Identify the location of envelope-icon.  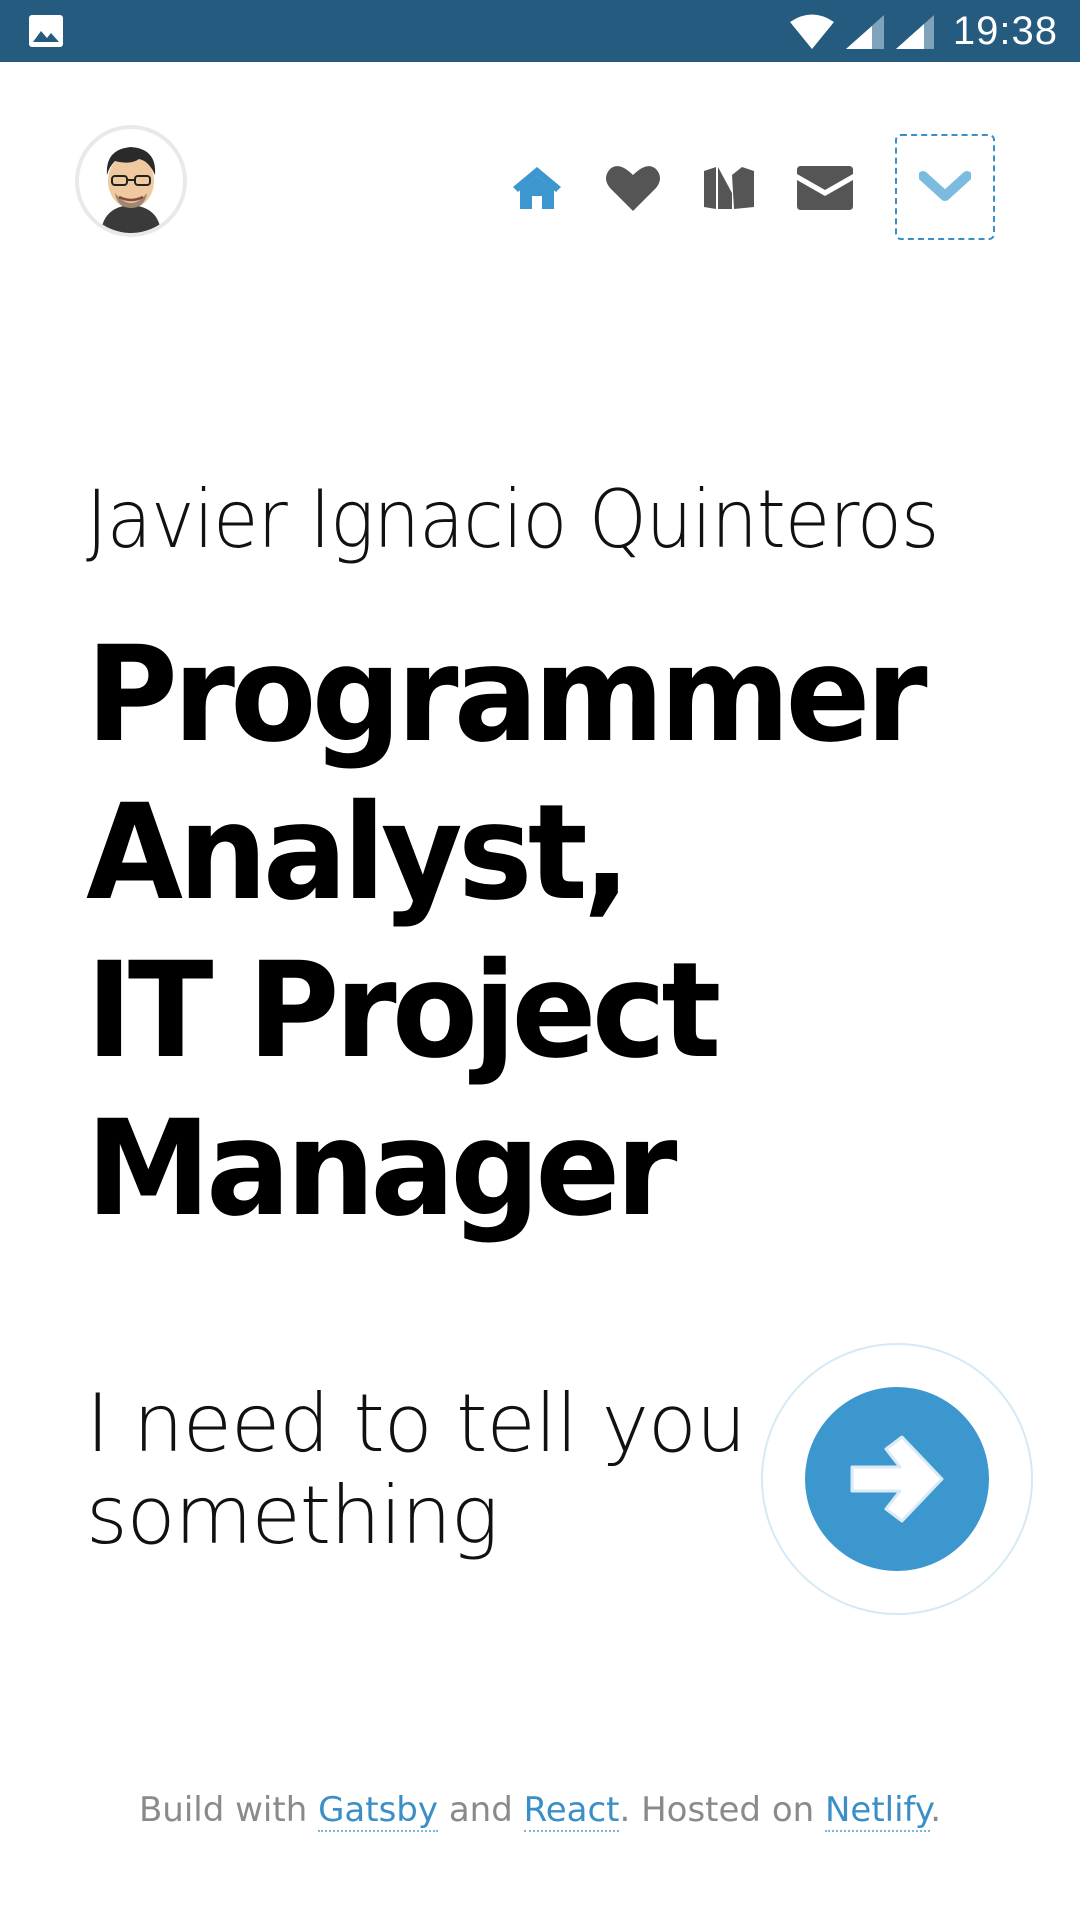
(825, 188).